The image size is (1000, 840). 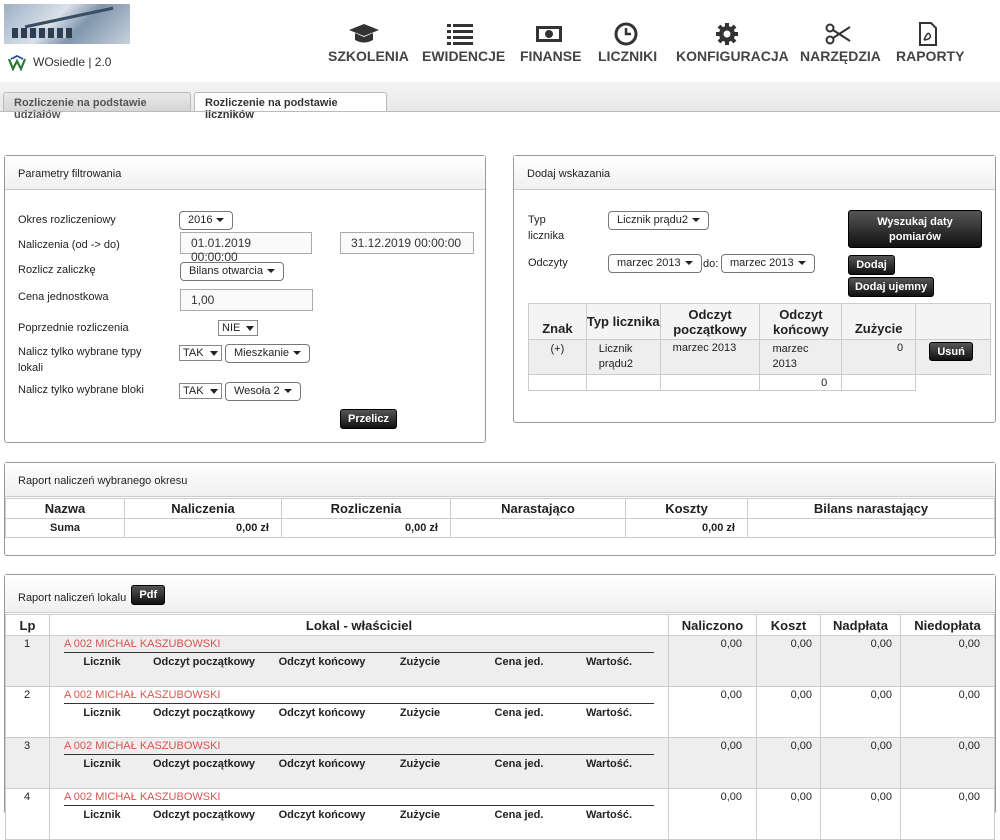 I want to click on nav-ewidencje: EWIDENCJE, so click(x=463, y=47).